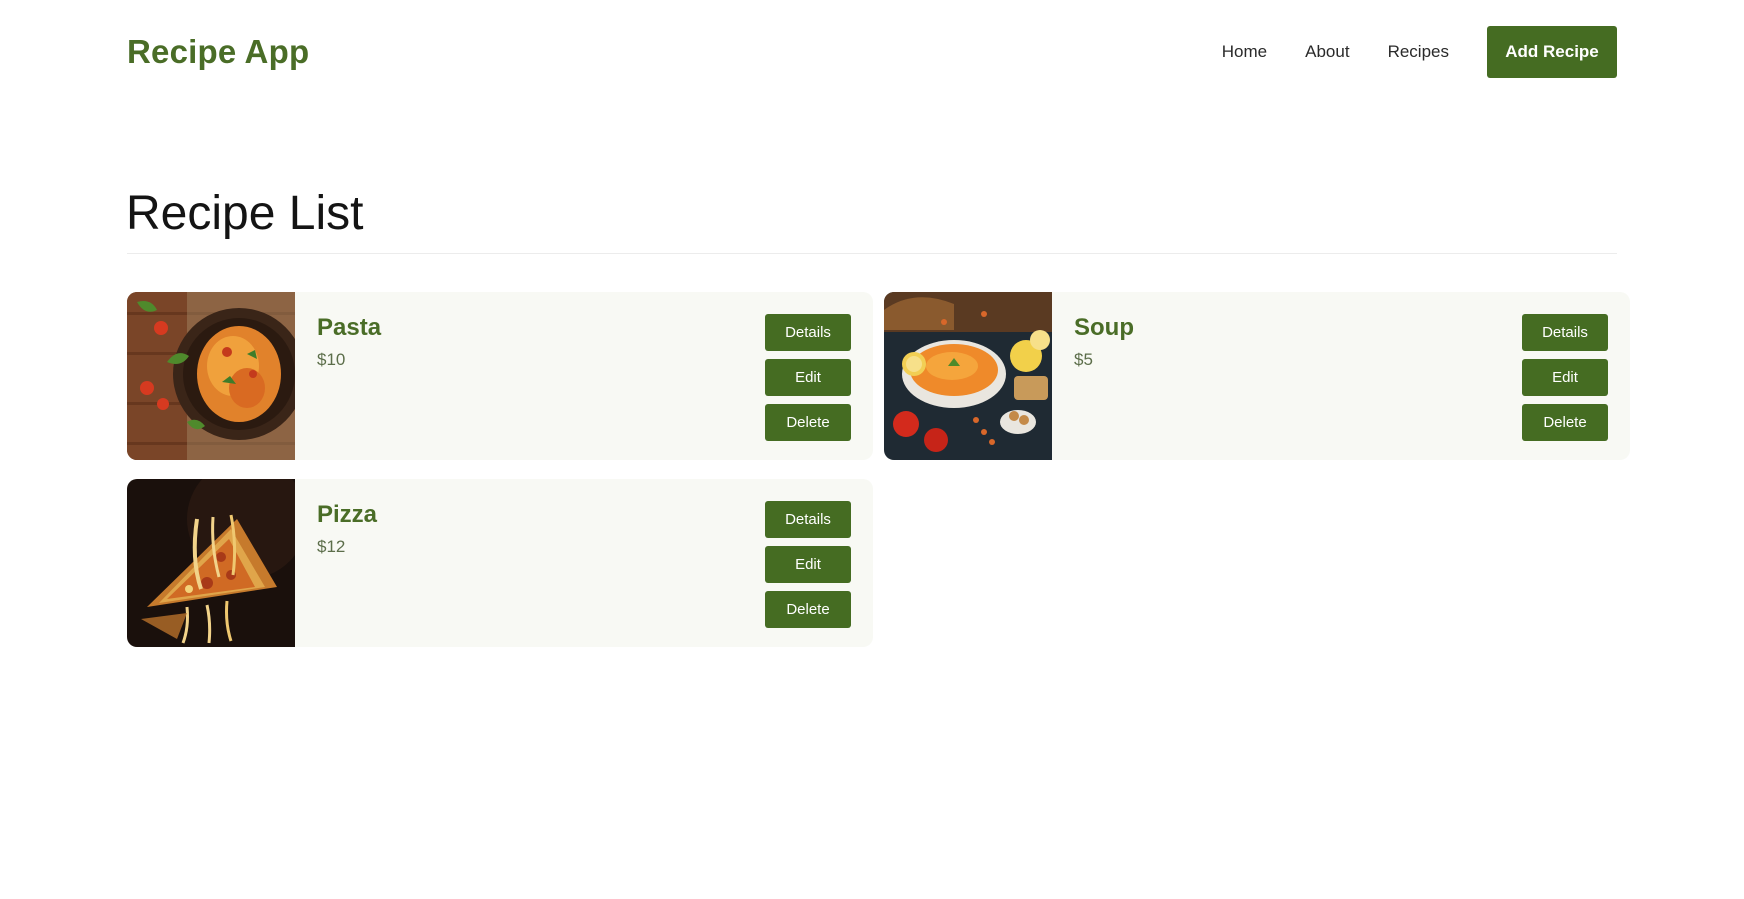  I want to click on nav-link-recipes: Recipes, so click(1418, 52).